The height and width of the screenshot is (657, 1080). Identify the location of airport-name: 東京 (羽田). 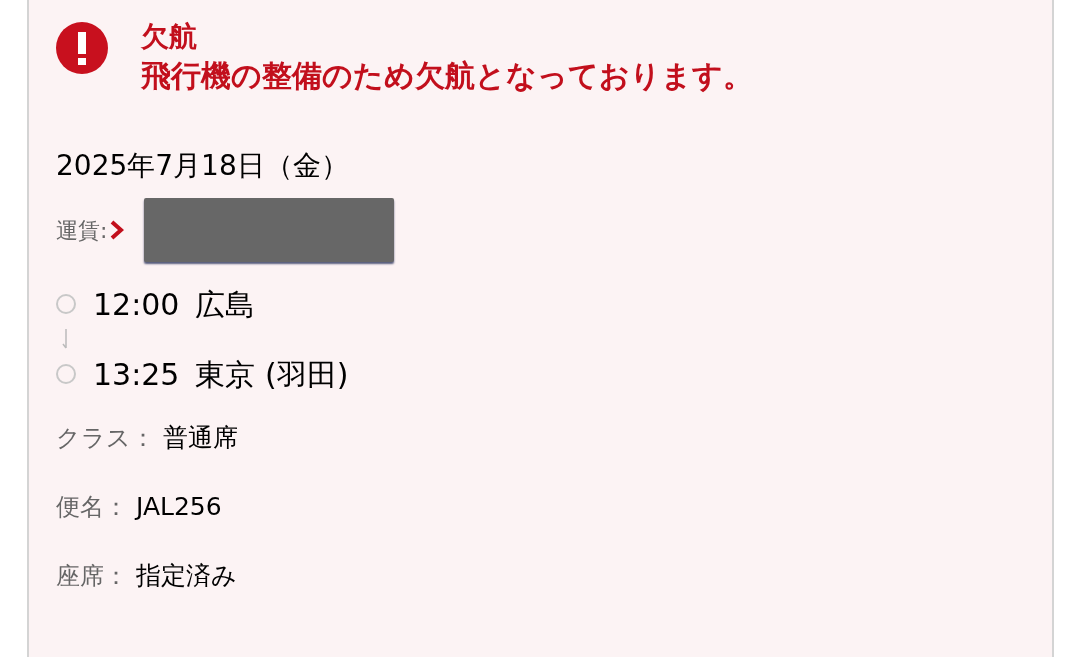
(272, 374).